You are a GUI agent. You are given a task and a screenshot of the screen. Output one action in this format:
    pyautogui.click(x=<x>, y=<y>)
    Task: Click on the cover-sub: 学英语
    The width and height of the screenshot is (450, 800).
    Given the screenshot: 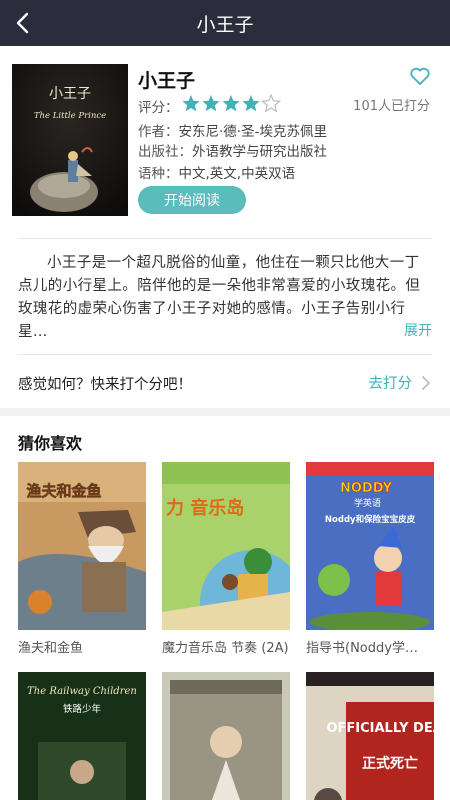 What is the action you would take?
    pyautogui.click(x=367, y=503)
    